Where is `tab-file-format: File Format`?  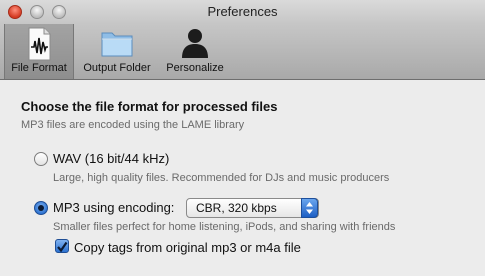
tab-file-format: File Format is located at coordinates (39, 51).